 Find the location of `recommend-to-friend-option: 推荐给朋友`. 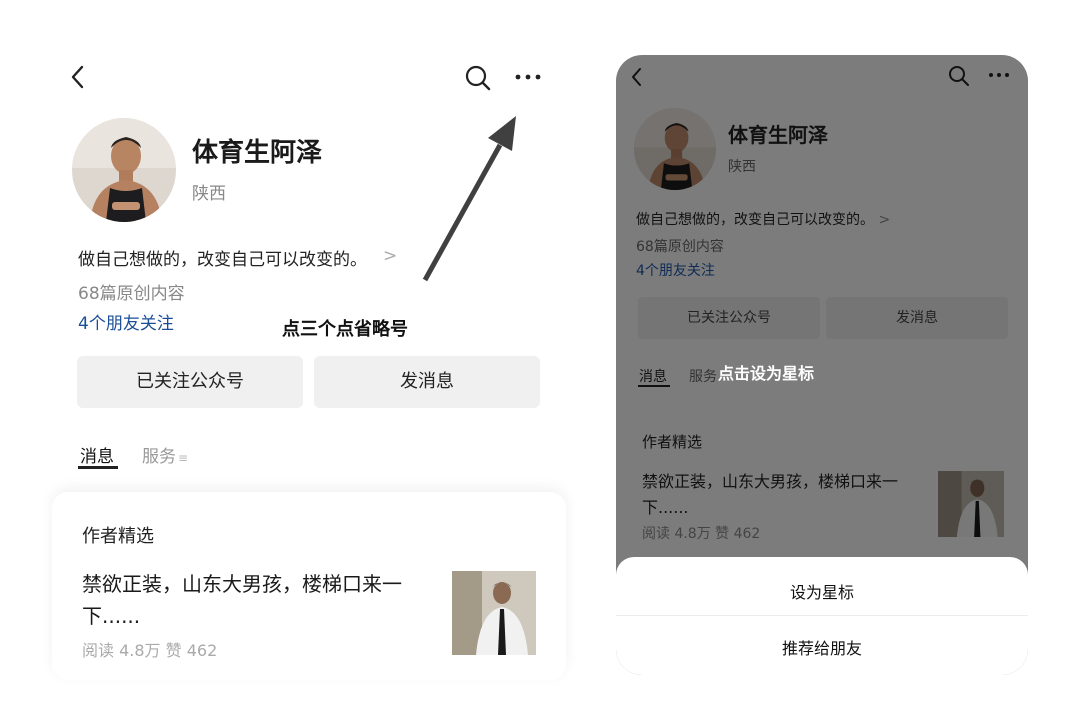

recommend-to-friend-option: 推荐给朋友 is located at coordinates (822, 647).